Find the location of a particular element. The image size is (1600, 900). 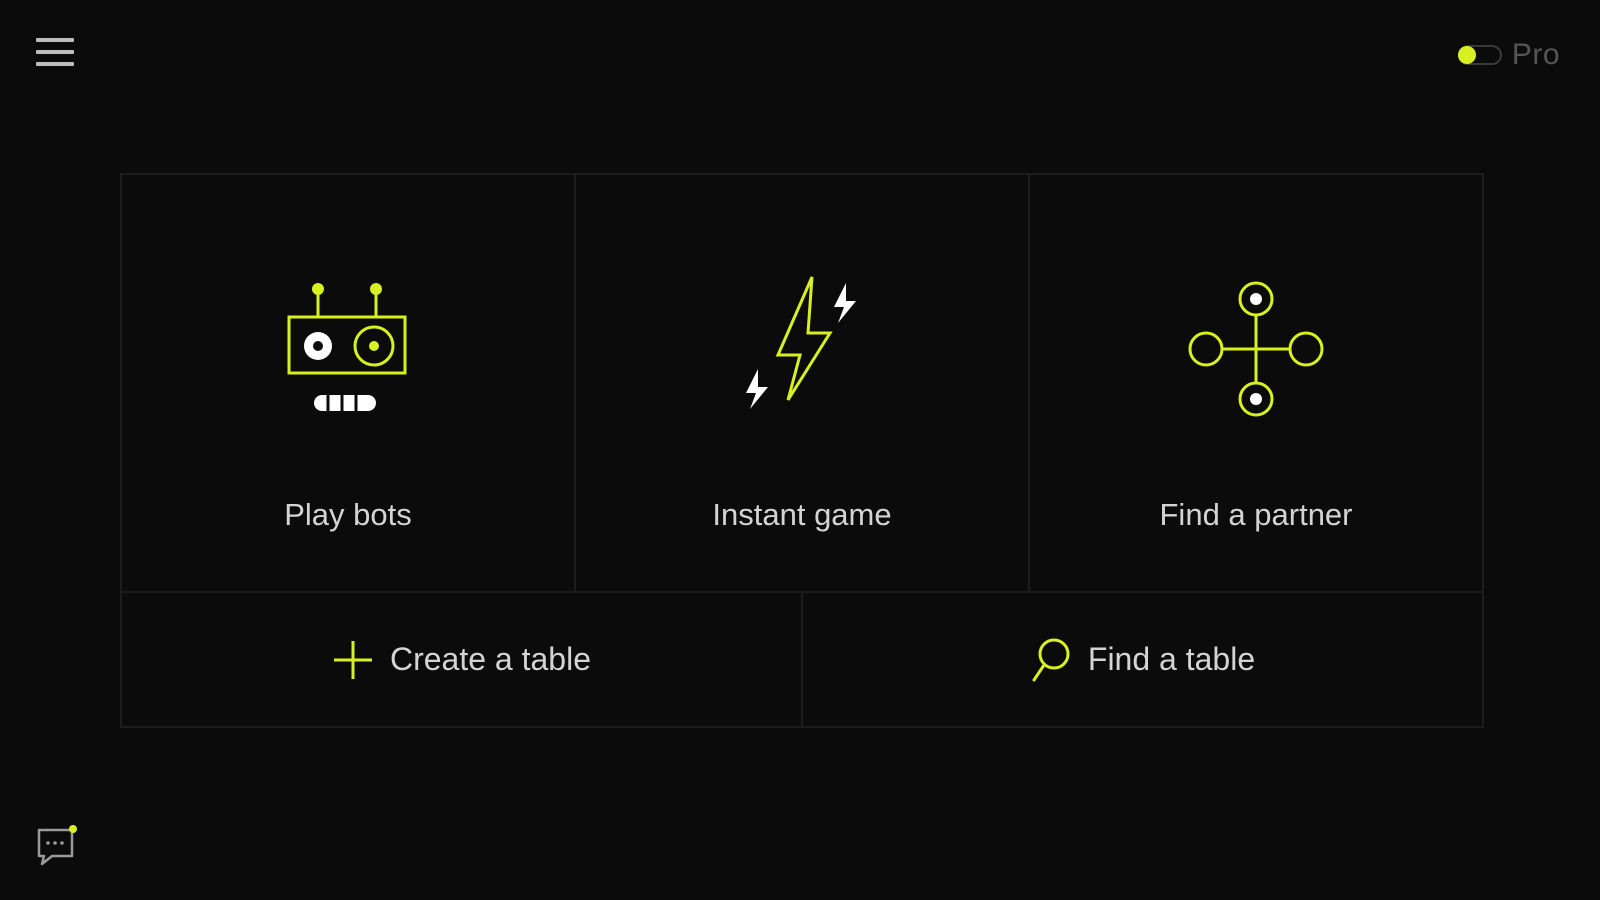

instant-game-tile: Instant game is located at coordinates (801, 383).